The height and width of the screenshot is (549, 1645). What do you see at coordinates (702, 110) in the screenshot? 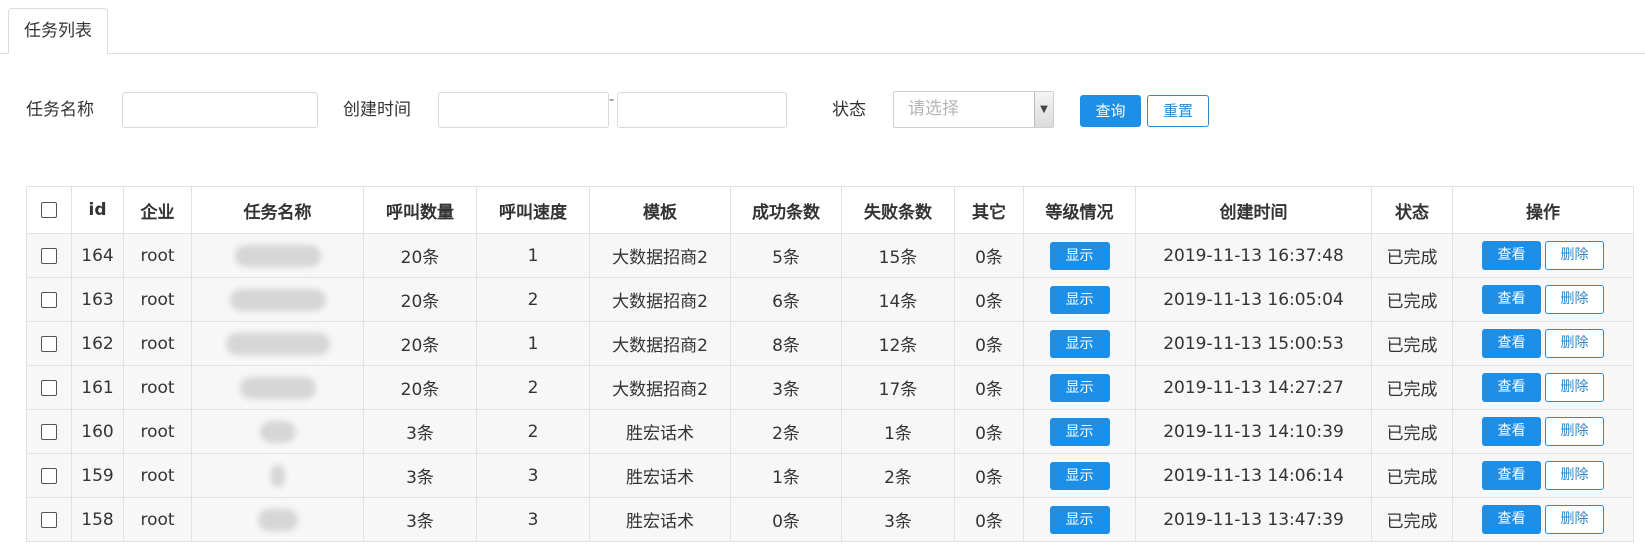
I see `created-to-input` at bounding box center [702, 110].